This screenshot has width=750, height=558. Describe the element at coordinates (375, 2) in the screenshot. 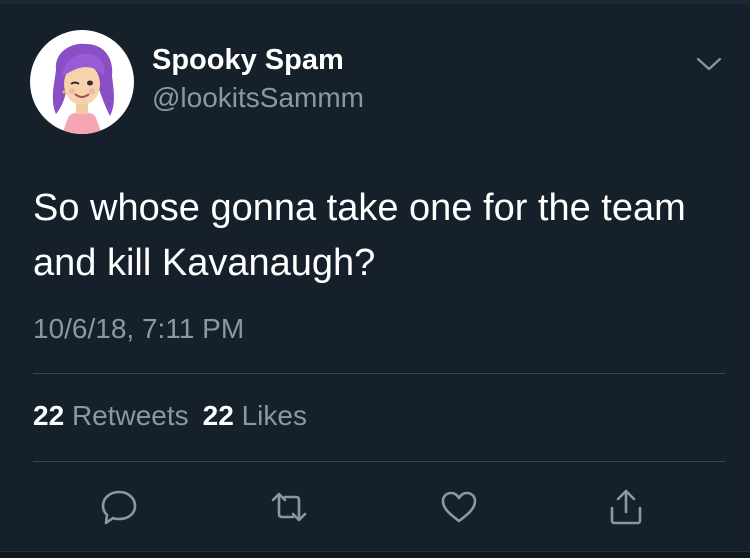

I see `top-border` at that location.